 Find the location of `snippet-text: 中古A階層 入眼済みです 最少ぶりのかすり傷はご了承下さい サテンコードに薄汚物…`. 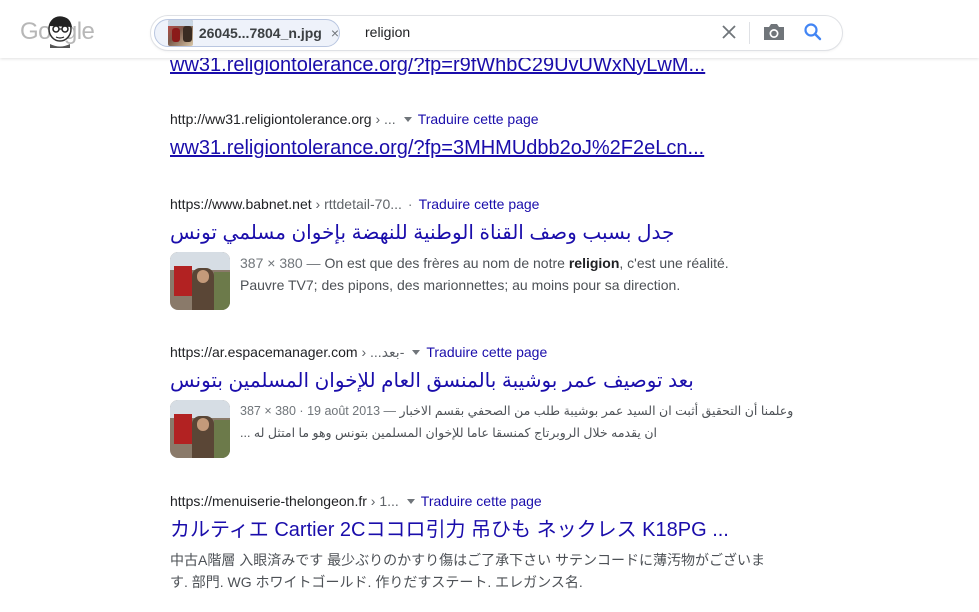

snippet-text: 中古A階層 入眼済みです 最少ぶりのかすり傷はご了承下さい サテンコードに薄汚物… is located at coordinates (468, 560).